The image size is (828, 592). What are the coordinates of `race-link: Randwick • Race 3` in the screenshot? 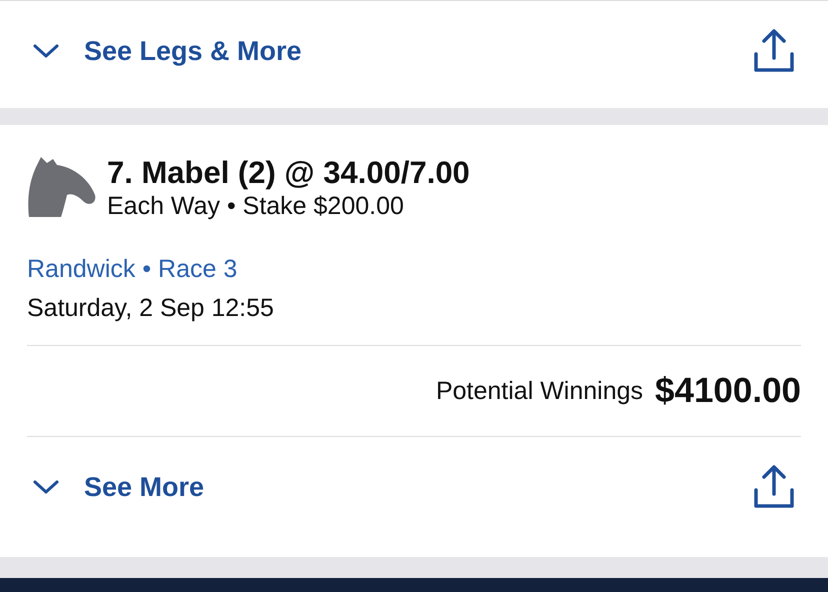 It's located at (132, 269).